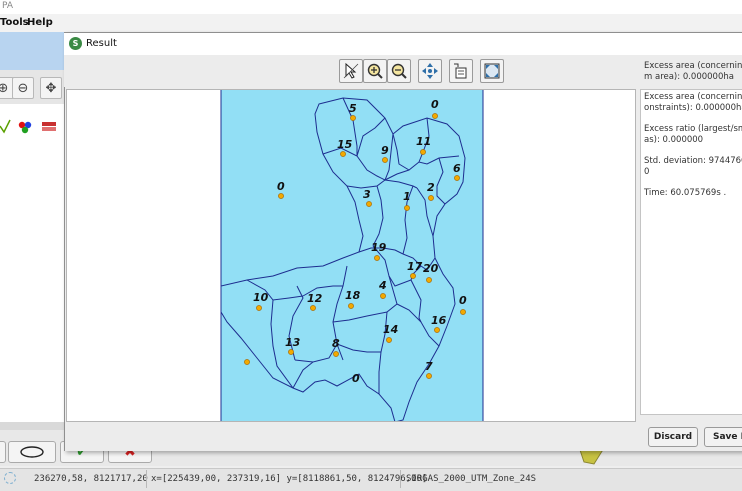  I want to click on result-line: m area): 0.000000ha, so click(689, 77).